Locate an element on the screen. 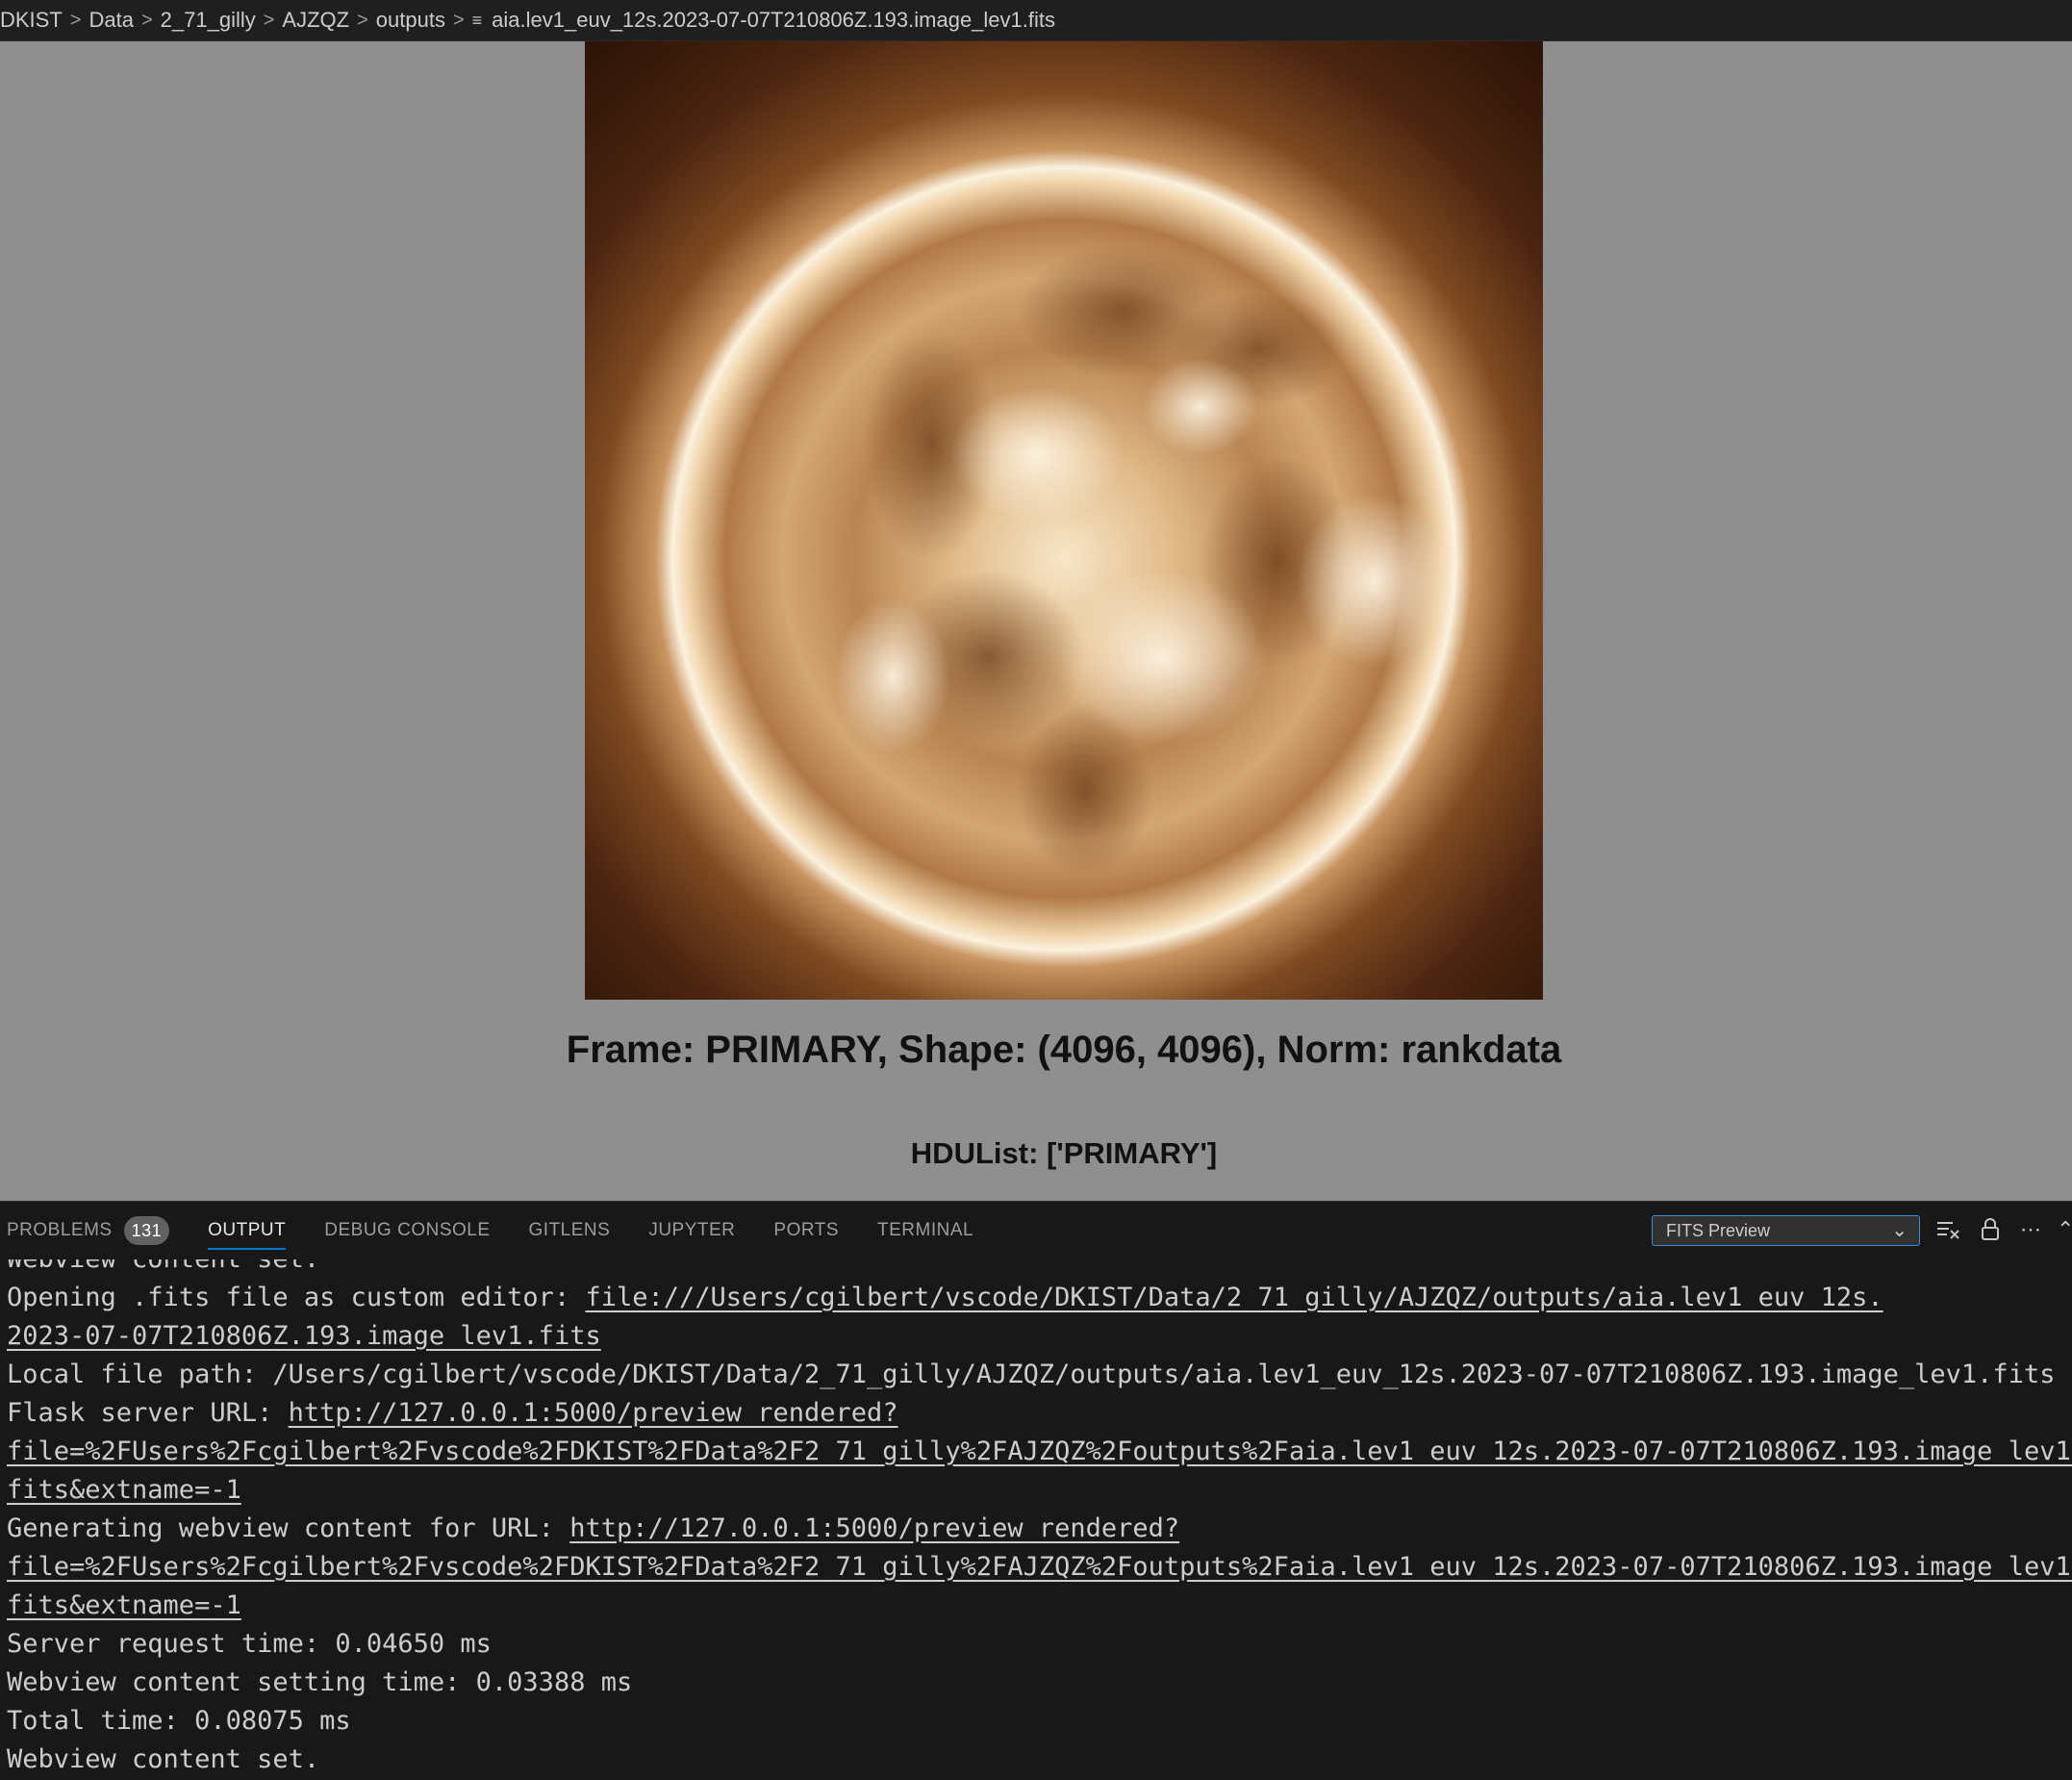 The image size is (2072, 1780). tab-output-label: OUTPUT is located at coordinates (247, 1230).